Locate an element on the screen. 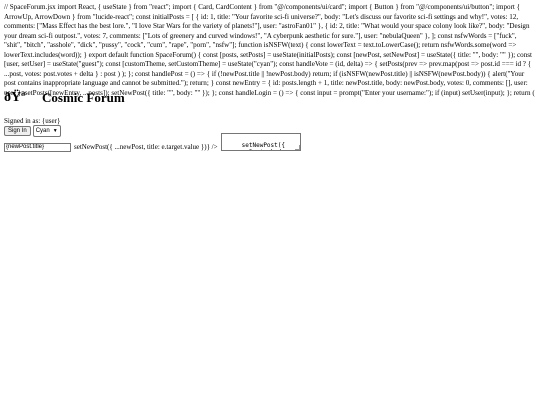  signed-in-status: Signed in as: {user} is located at coordinates (32, 121).